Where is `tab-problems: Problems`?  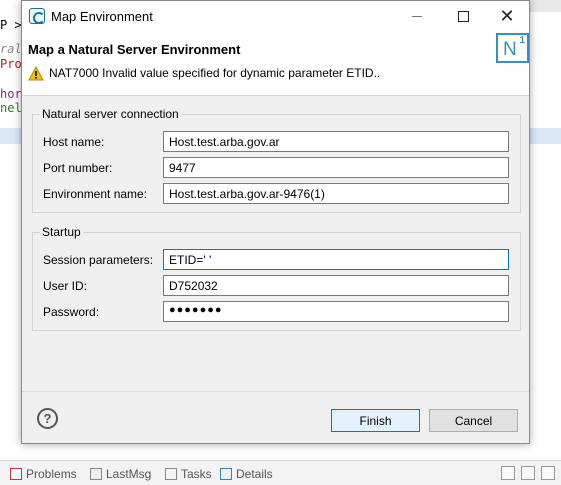 tab-problems: Problems is located at coordinates (43, 474).